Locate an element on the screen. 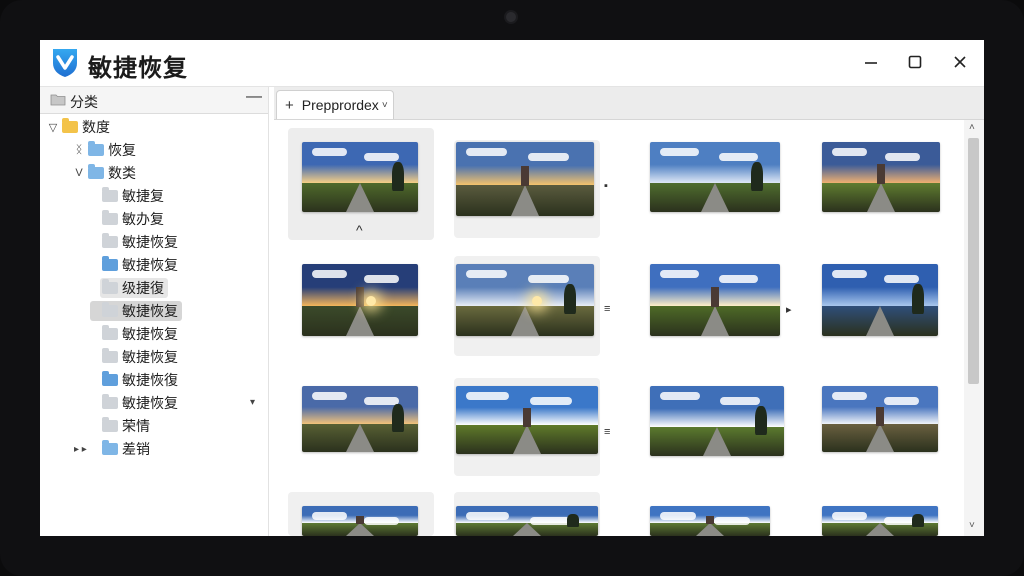 Image resolution: width=1024 pixels, height=576 pixels. tree-item-root: ▽ 数度 is located at coordinates (78, 127).